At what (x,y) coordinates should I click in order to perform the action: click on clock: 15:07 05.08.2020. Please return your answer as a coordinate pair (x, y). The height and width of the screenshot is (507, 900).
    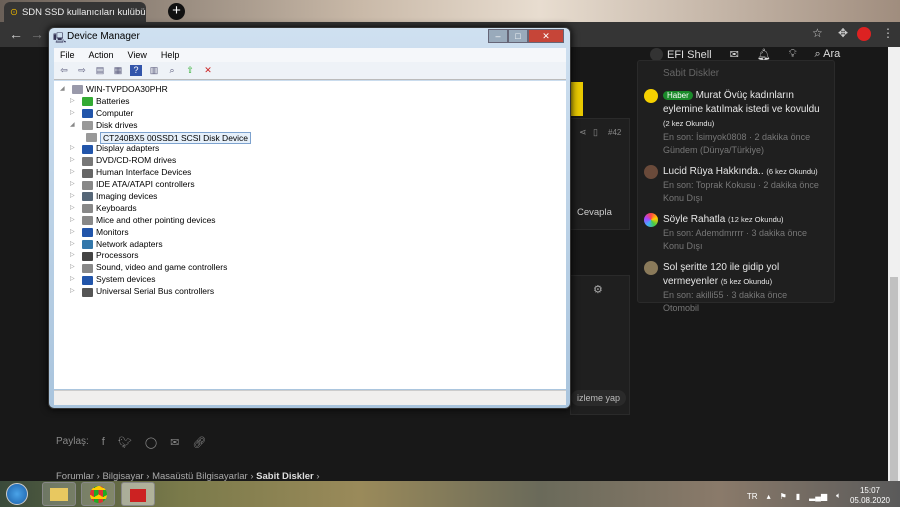
    Looking at the image, I should click on (870, 496).